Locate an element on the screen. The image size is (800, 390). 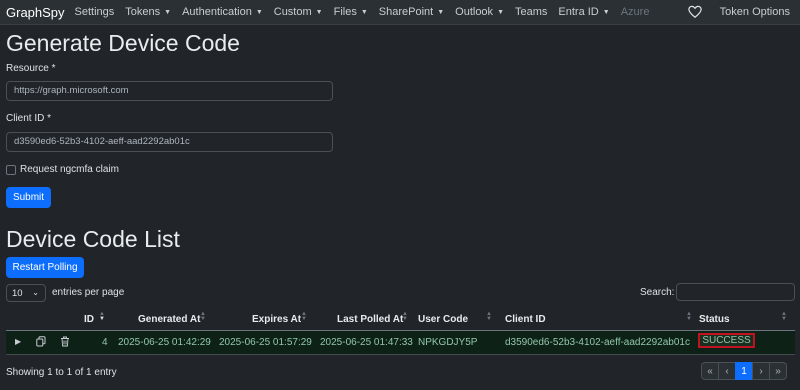
search-label: Search: is located at coordinates (657, 292).